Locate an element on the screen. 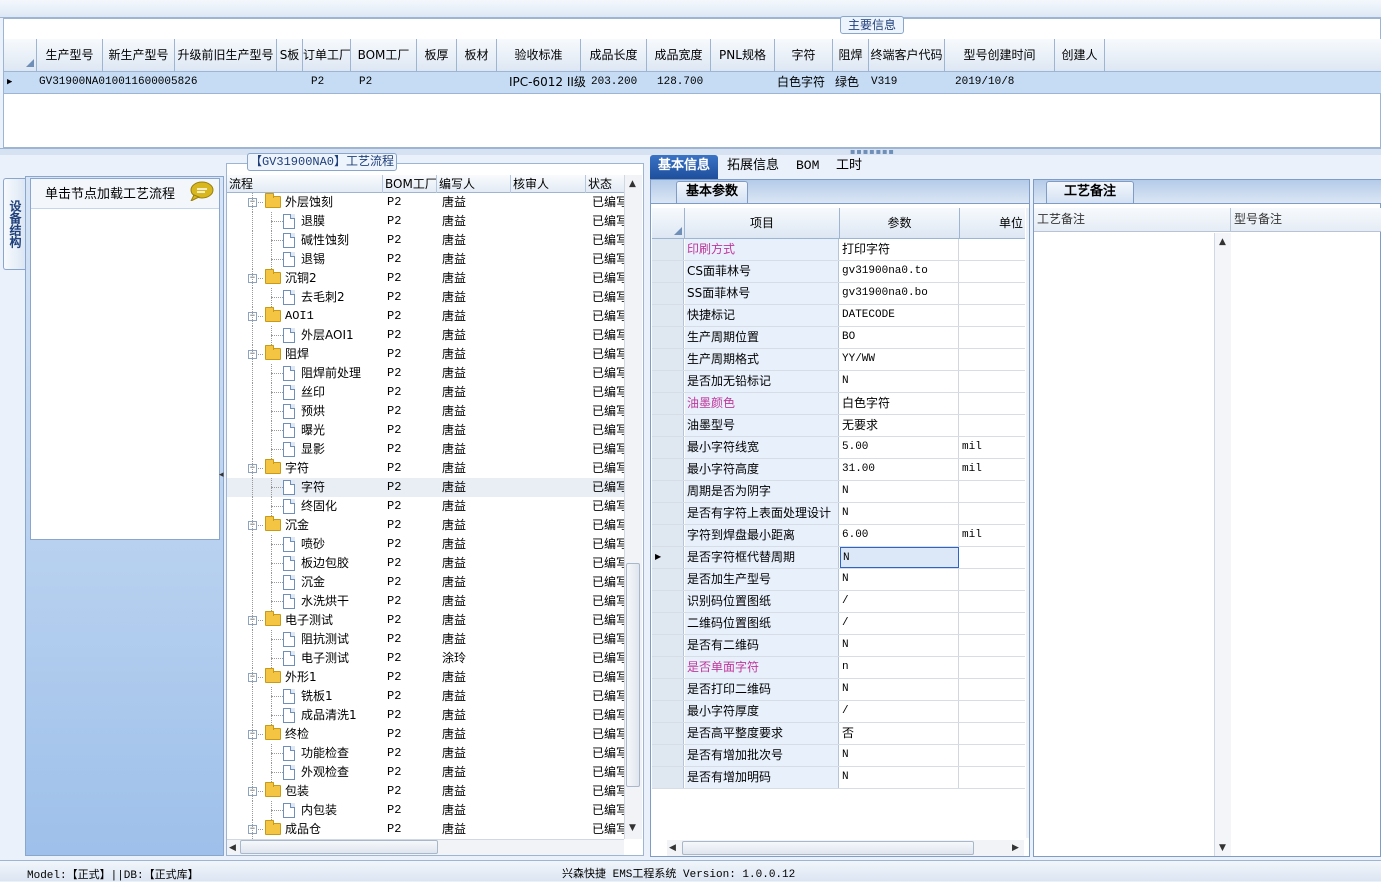  main-col-10: 成品长度 is located at coordinates (614, 55).